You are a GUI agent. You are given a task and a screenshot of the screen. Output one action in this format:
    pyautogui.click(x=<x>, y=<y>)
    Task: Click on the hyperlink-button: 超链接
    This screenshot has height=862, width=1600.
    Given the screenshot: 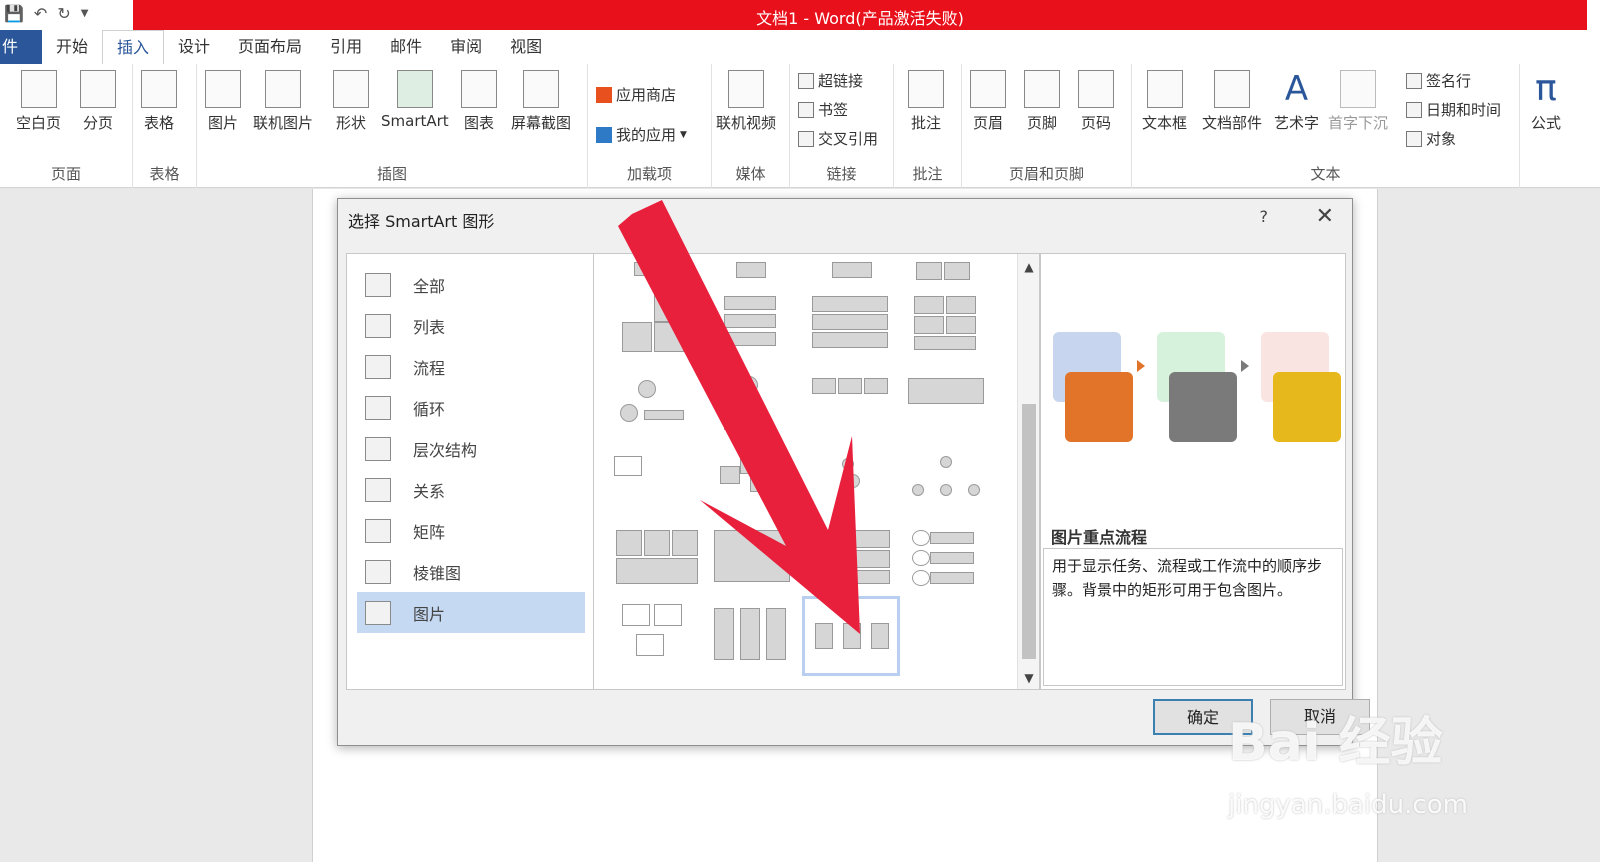 What is the action you would take?
    pyautogui.click(x=830, y=80)
    